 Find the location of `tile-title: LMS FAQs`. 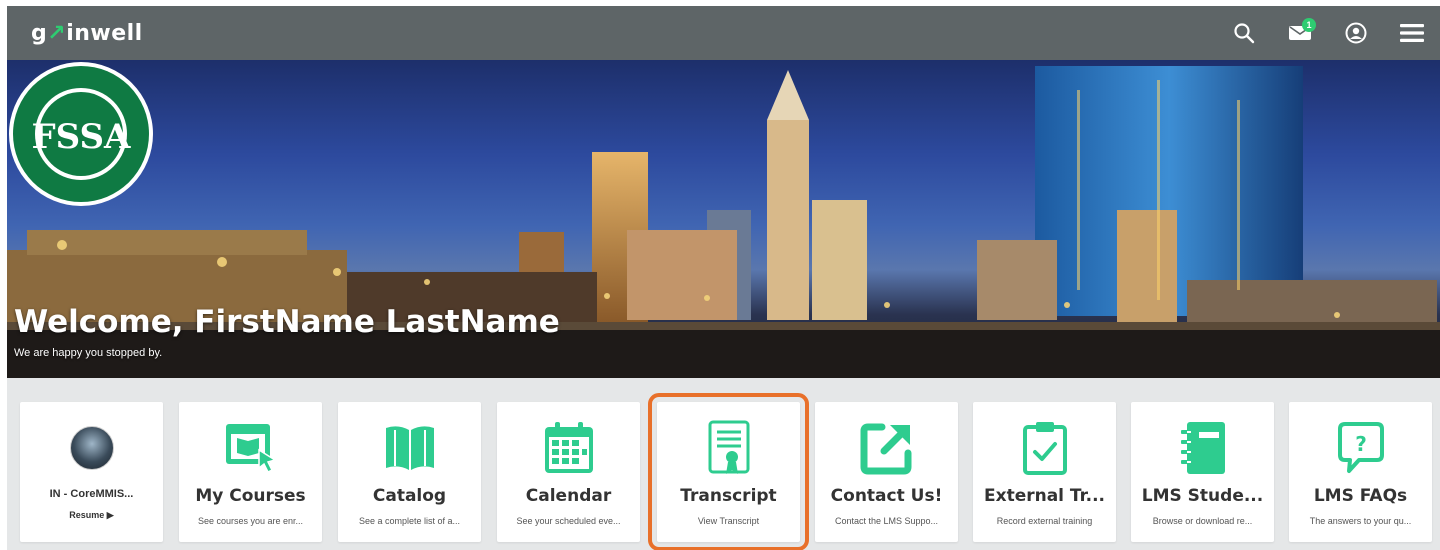

tile-title: LMS FAQs is located at coordinates (1360, 496).